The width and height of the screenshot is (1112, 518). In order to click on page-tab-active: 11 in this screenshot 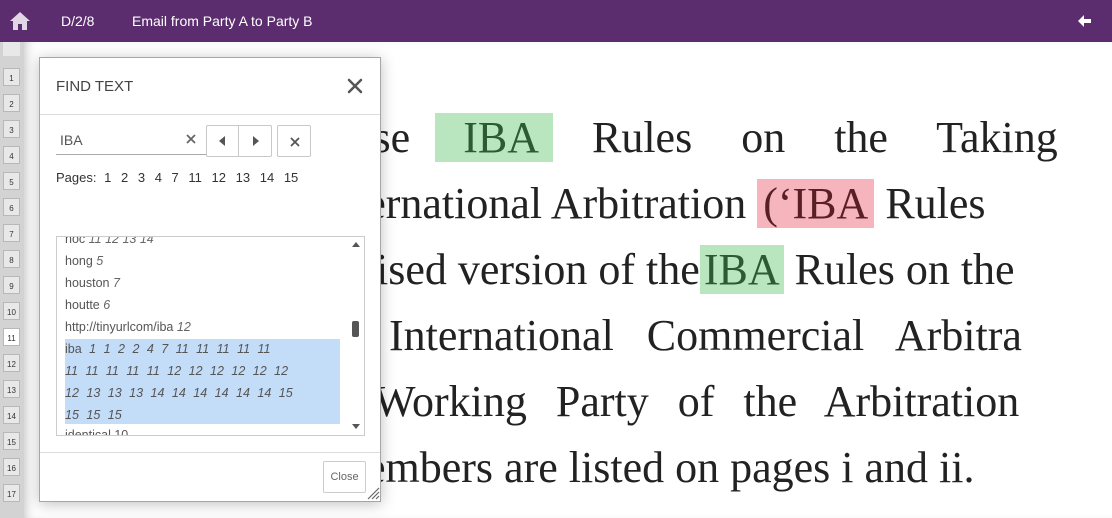, I will do `click(11, 337)`.